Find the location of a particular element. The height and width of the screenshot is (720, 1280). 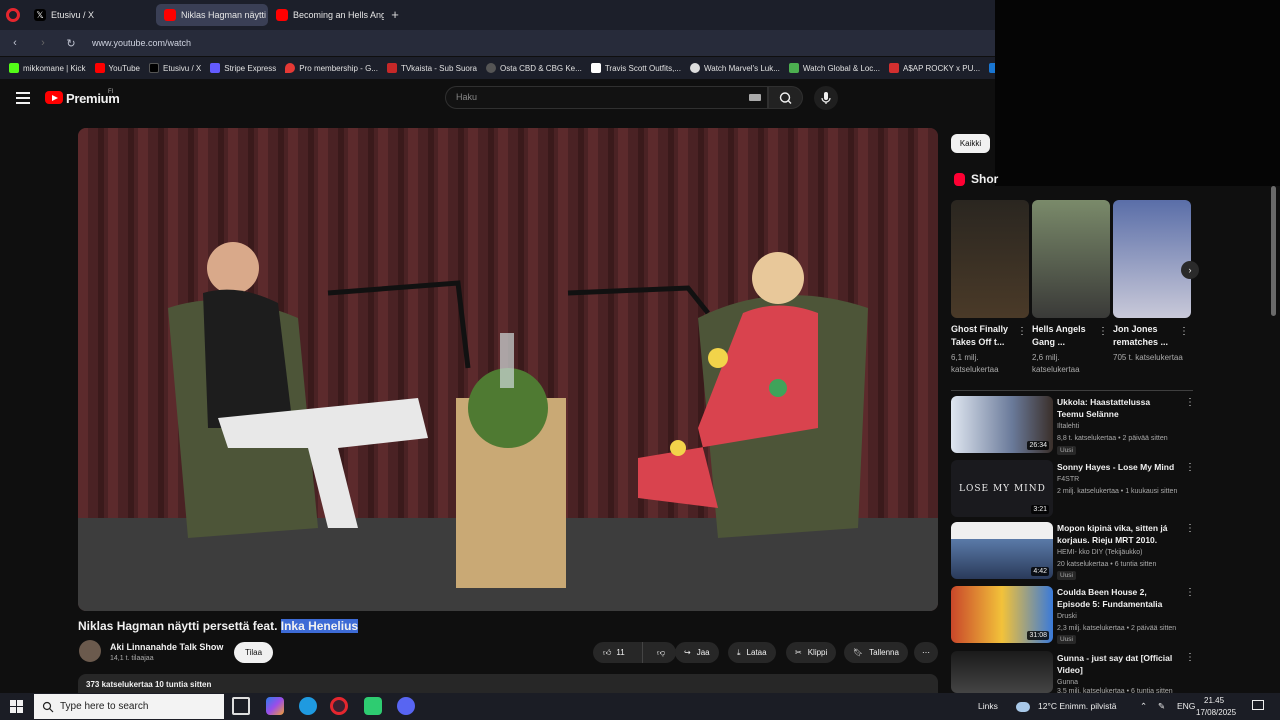

spreadsheet-app-icon is located at coordinates (373, 706).